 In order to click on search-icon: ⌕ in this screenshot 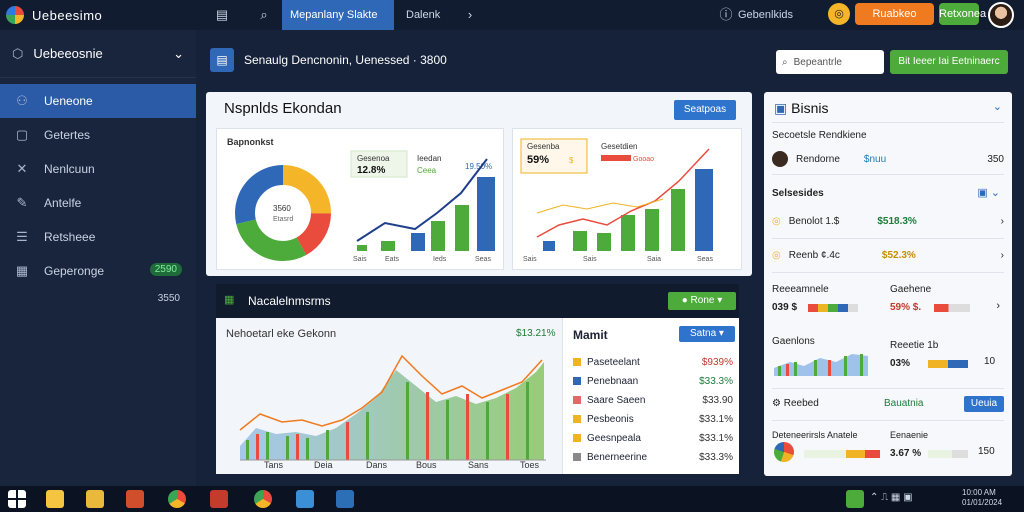, I will do `click(264, 15)`.